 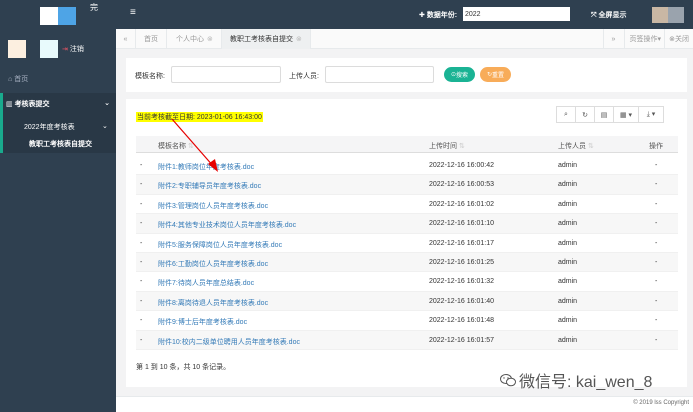 I want to click on tab-close-button: ⊗ 关闭, so click(x=678, y=39).